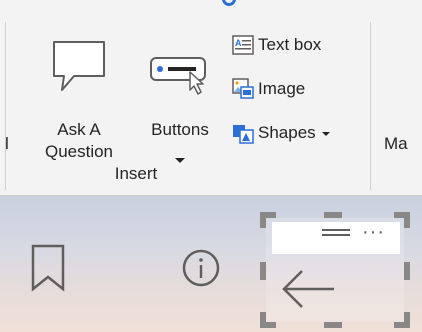 The image size is (422, 332). What do you see at coordinates (48, 268) in the screenshot?
I see `bookmark-icon` at bounding box center [48, 268].